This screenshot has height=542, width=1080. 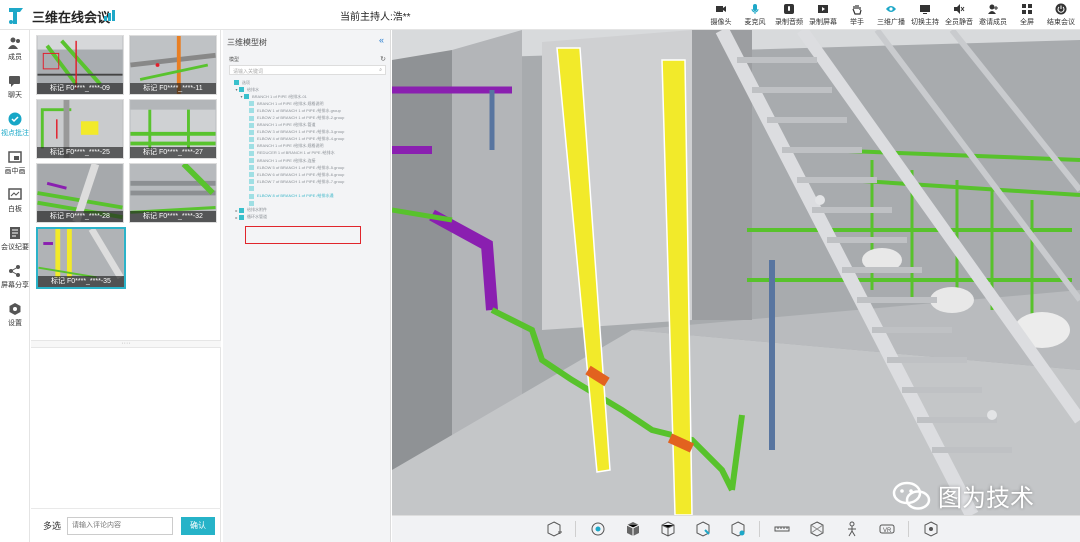 I want to click on tree-node-label: ELBOW 5 of BRANCH 1 of PIPE /给排水-5.group, so click(x=301, y=167).